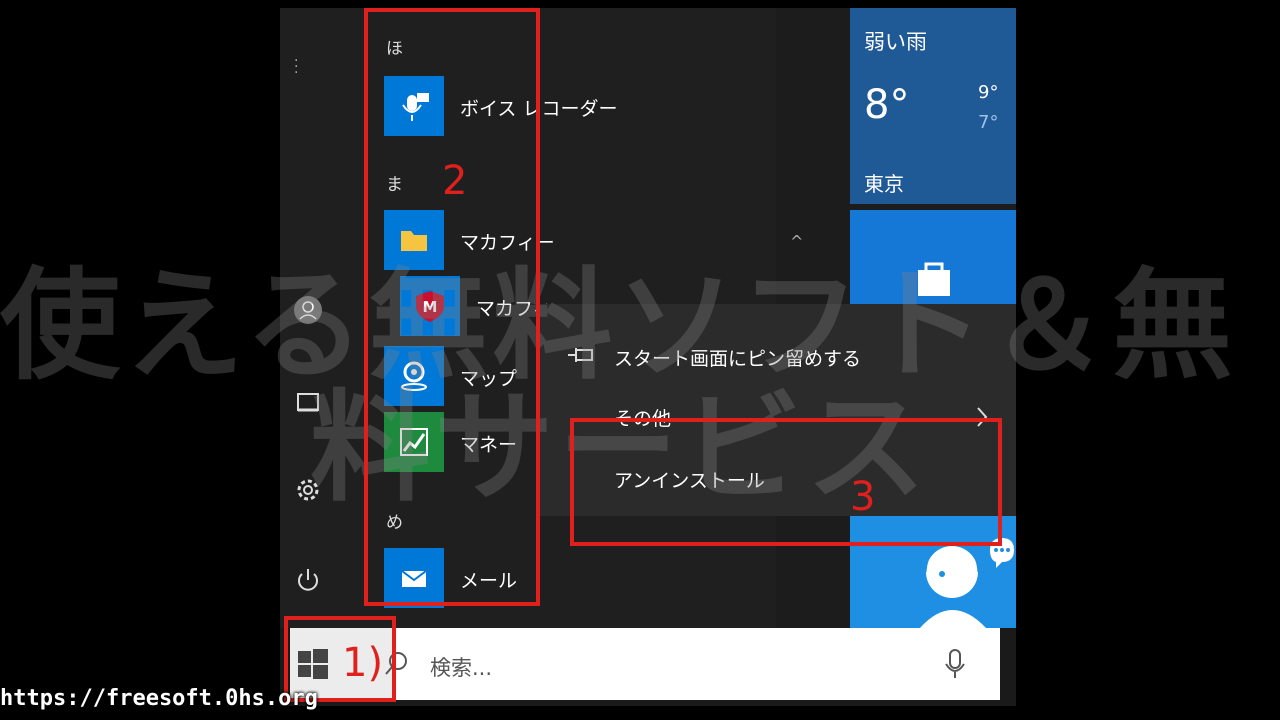  What do you see at coordinates (933, 106) in the screenshot?
I see `weather-tile: 弱い雨 8° 9° 7° 東京` at bounding box center [933, 106].